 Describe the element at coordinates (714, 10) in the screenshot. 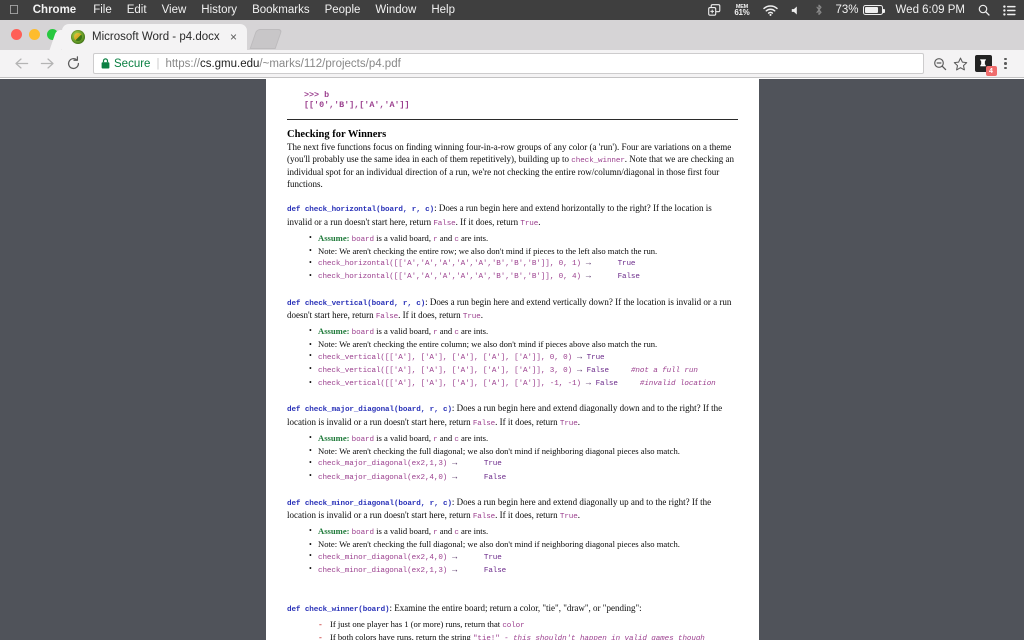

I see `screen-share-icon` at that location.